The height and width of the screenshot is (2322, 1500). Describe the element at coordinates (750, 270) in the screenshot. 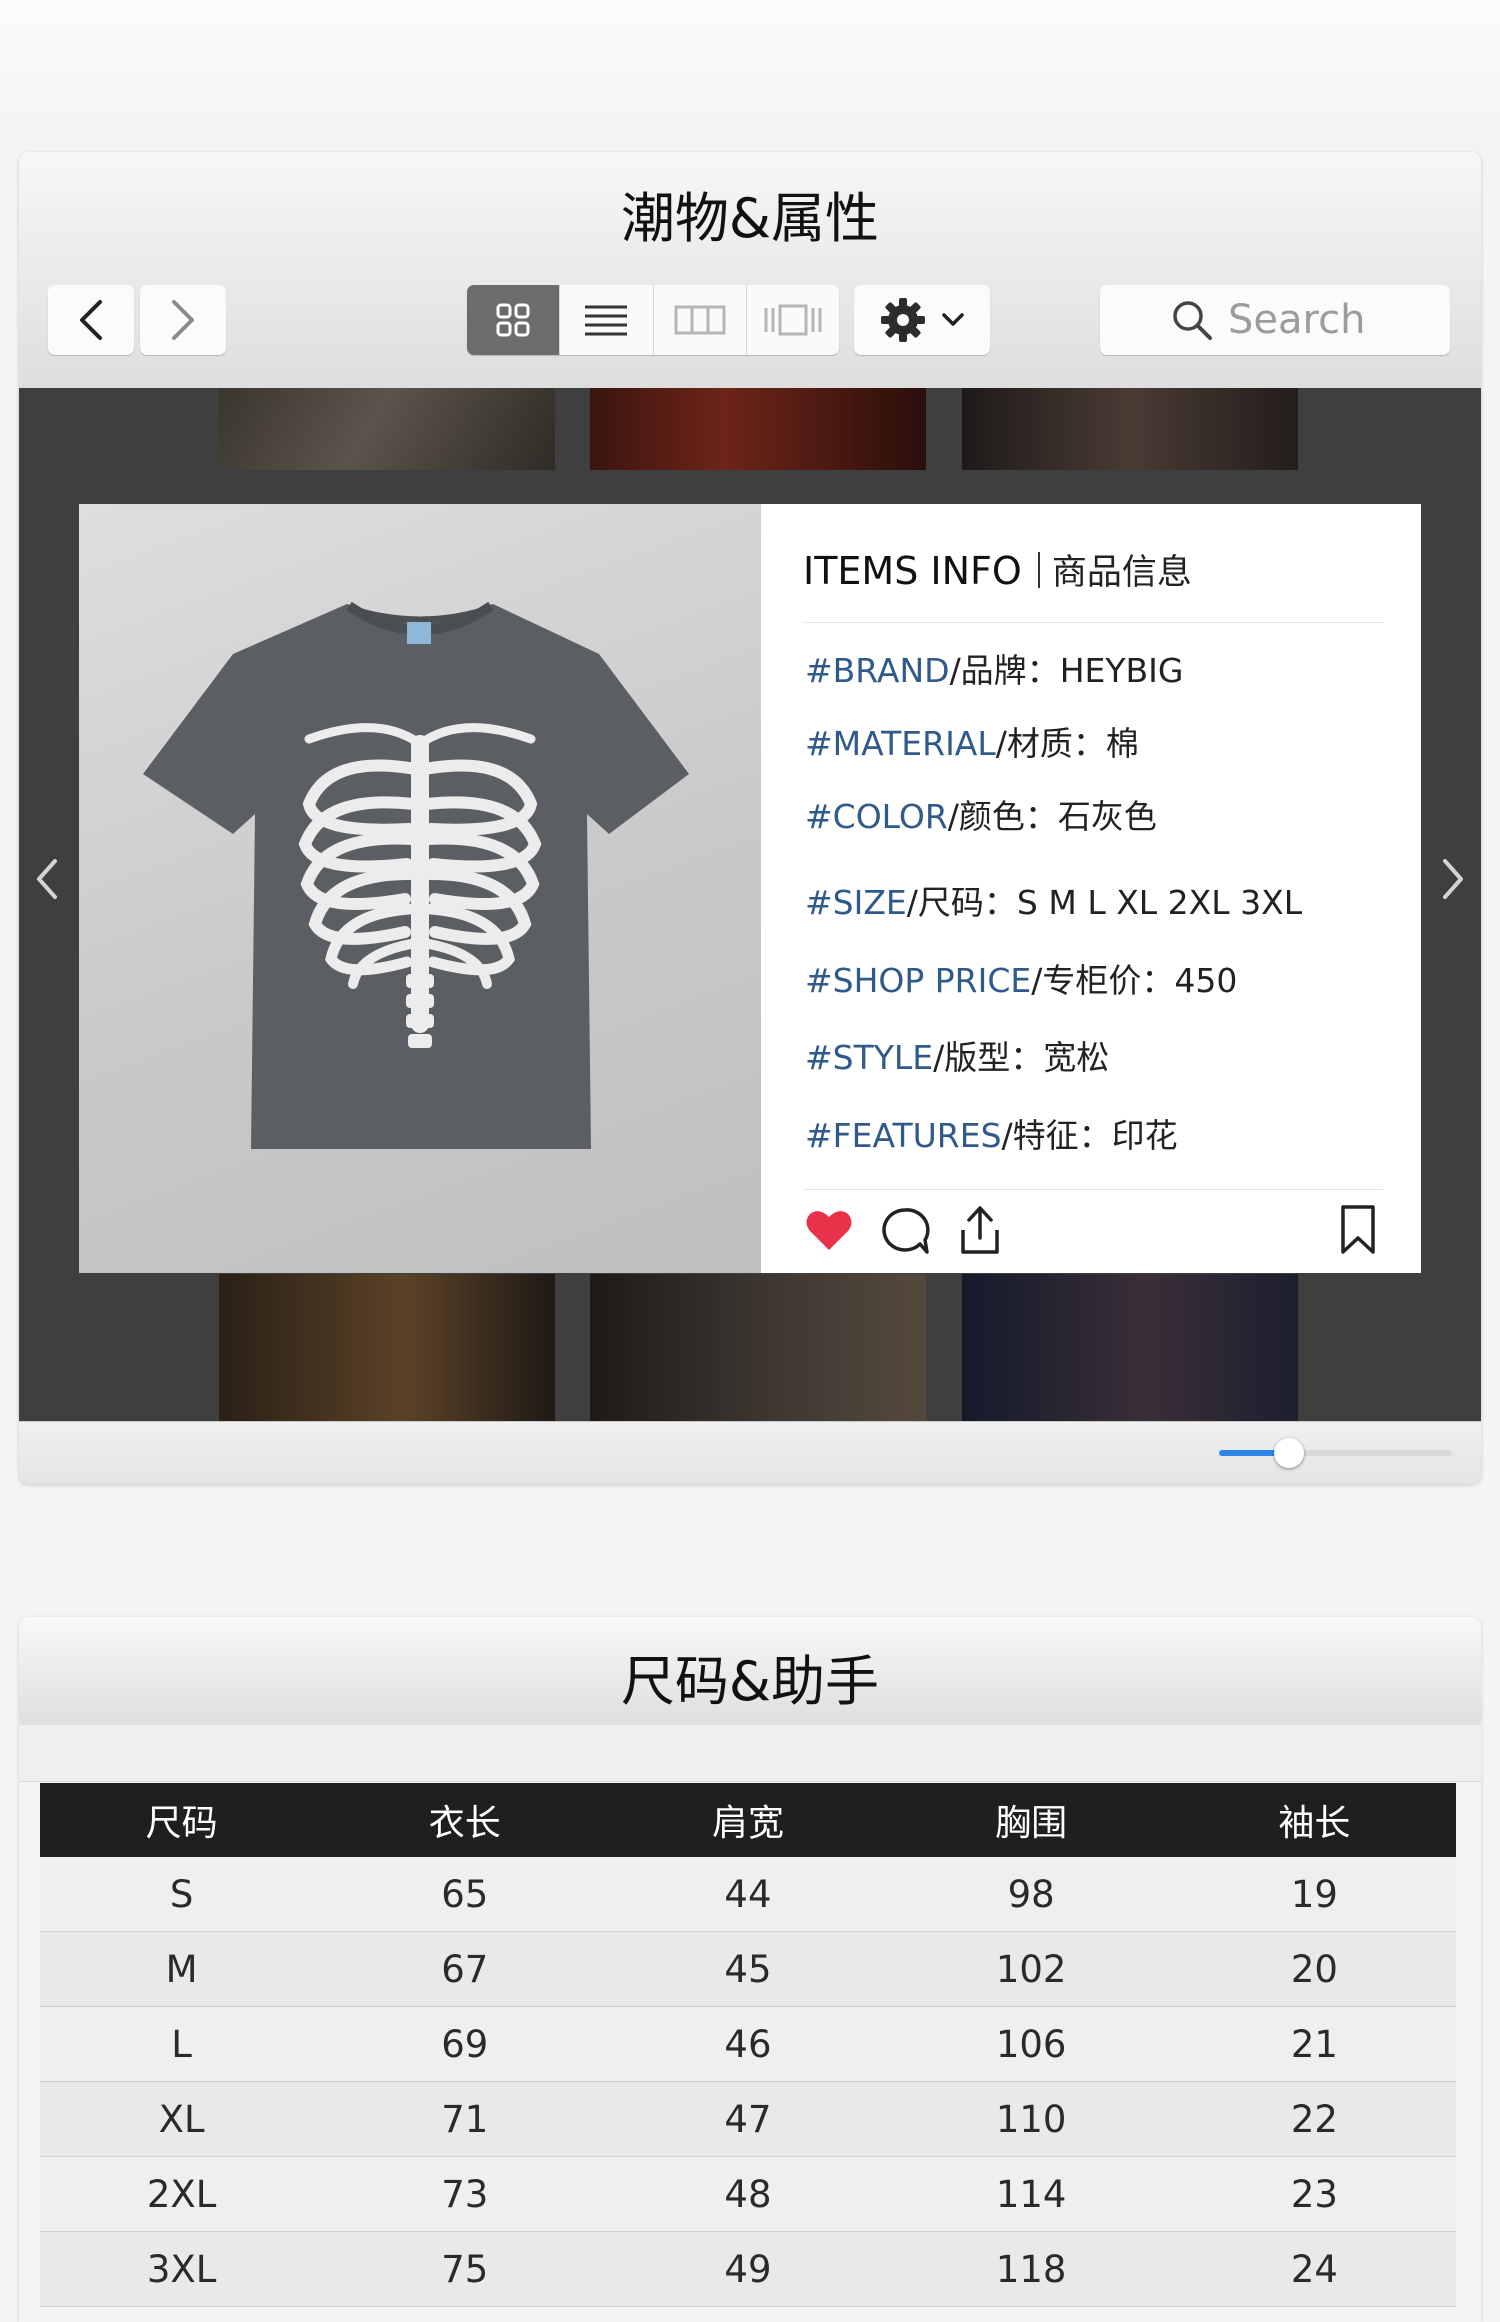

I see `toolbar: 潮物&属性 Search` at that location.